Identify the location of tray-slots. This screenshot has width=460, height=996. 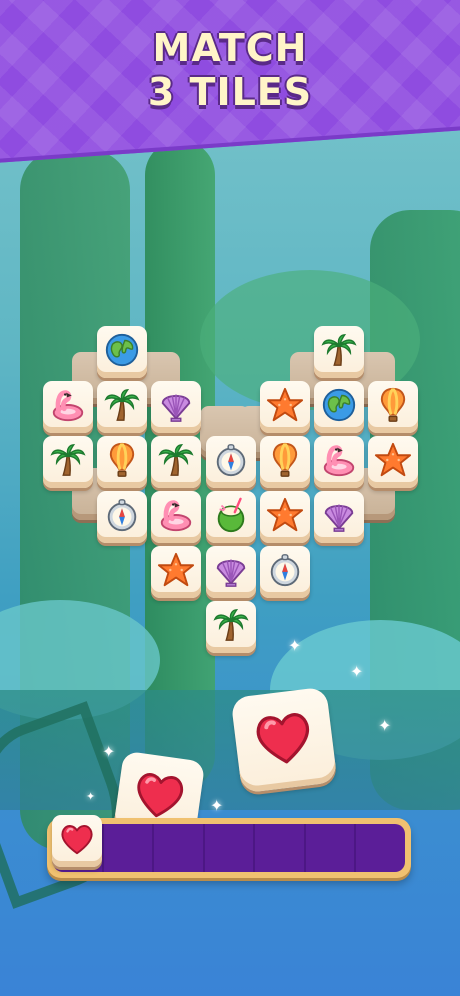
(229, 848).